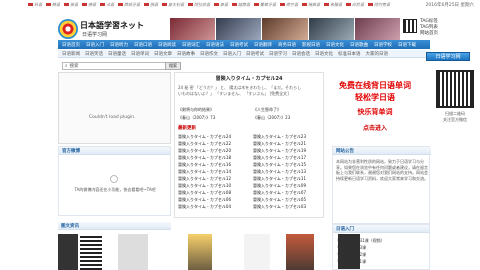  I want to click on beginner-link: 平假名练习33课, so click(361, 247).